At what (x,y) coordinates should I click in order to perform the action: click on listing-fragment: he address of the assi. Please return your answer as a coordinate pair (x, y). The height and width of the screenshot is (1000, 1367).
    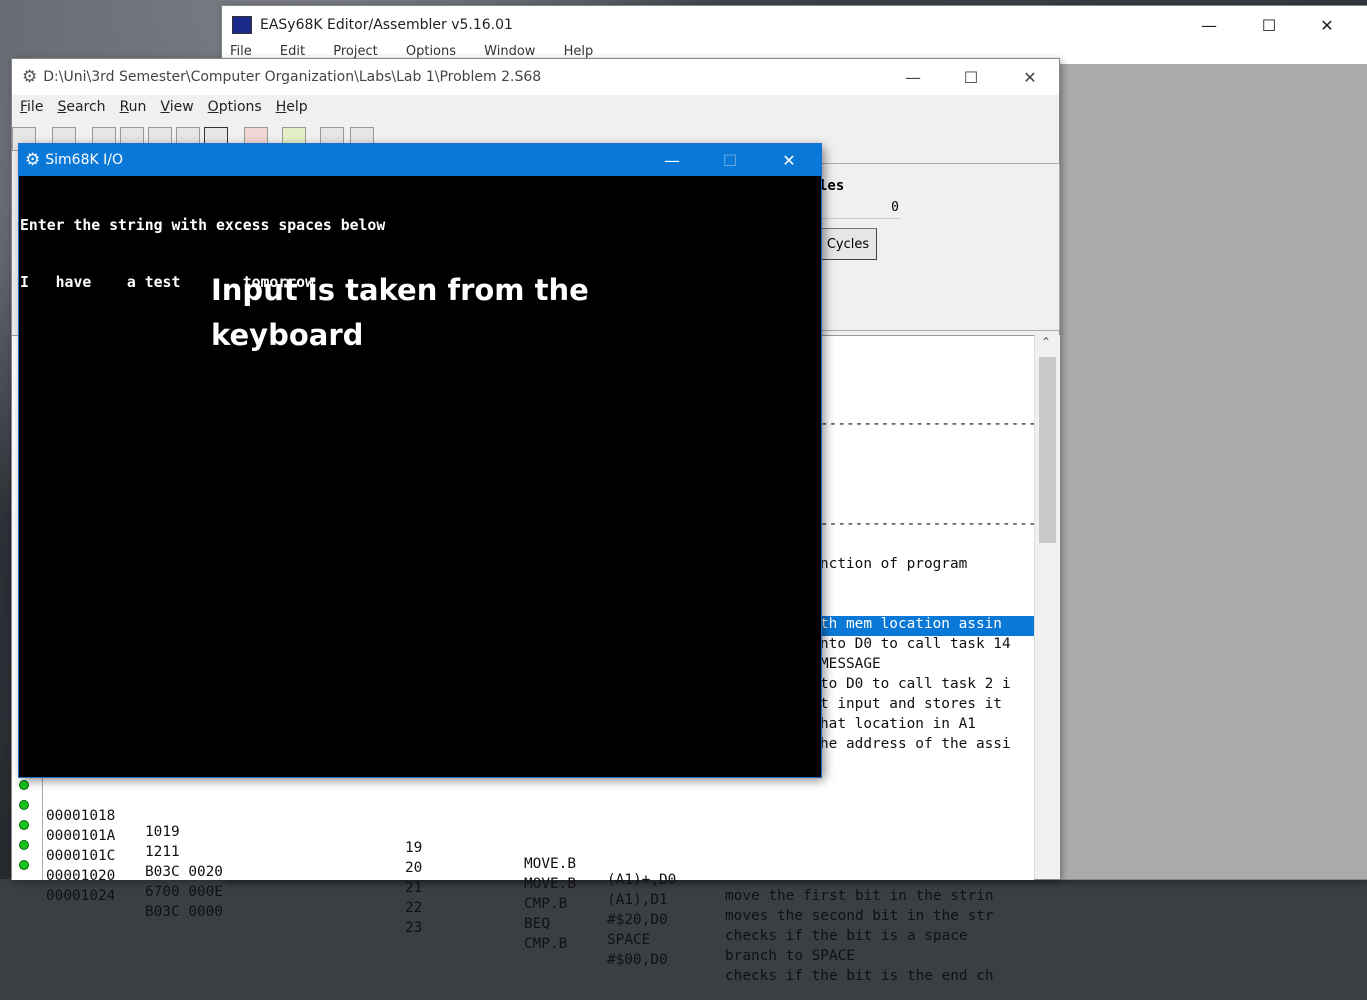
    Looking at the image, I should click on (915, 744).